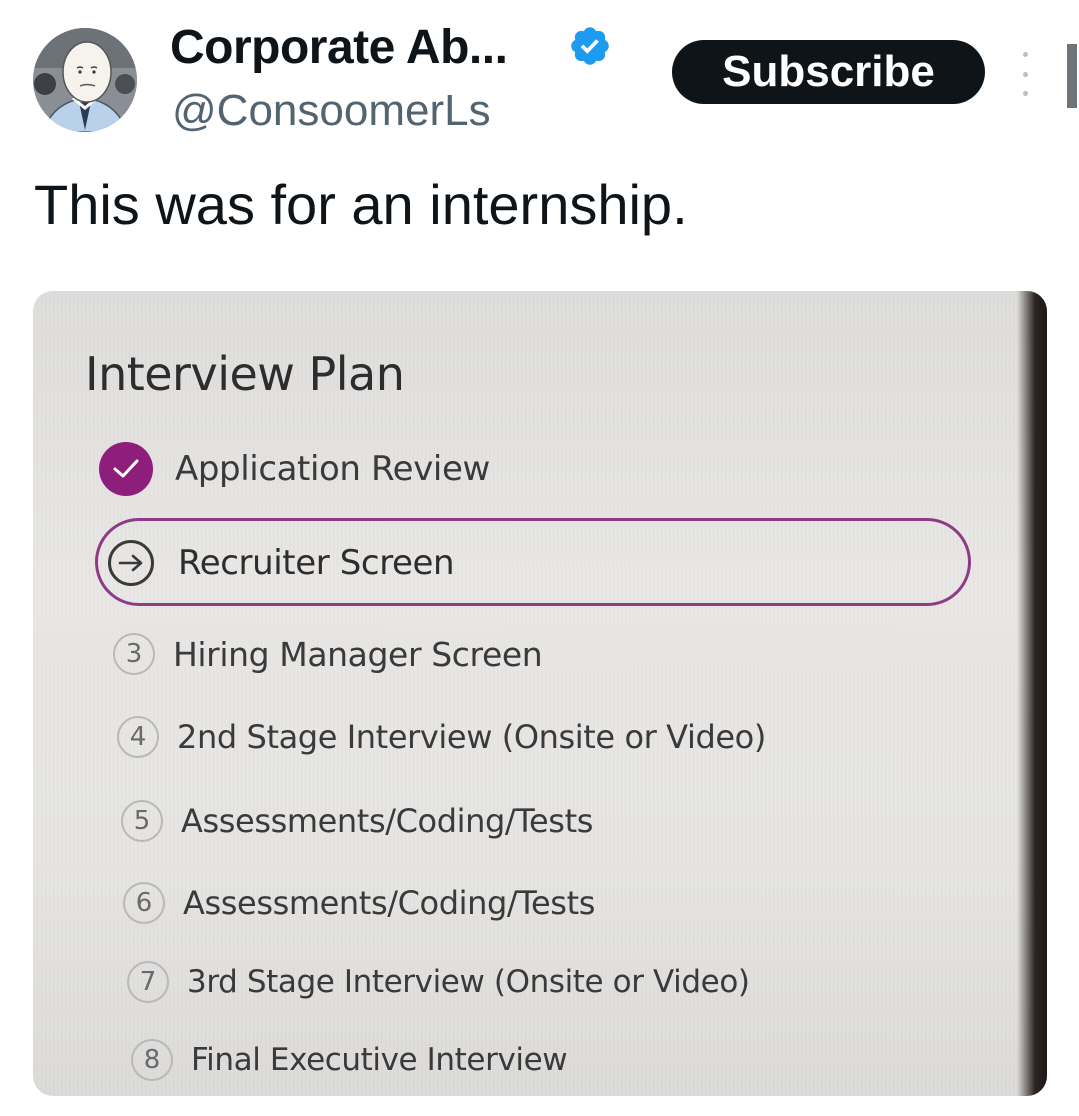 The image size is (1079, 1116). What do you see at coordinates (138, 737) in the screenshot?
I see `step-number: 4` at bounding box center [138, 737].